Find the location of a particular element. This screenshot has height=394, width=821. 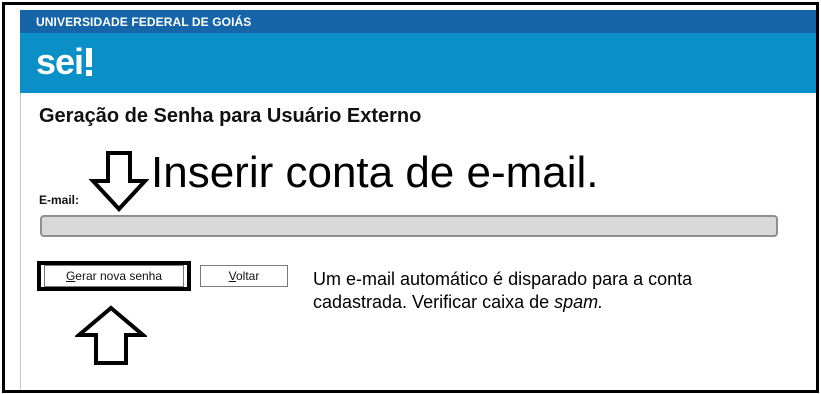

content-left-border is located at coordinates (20, 241).